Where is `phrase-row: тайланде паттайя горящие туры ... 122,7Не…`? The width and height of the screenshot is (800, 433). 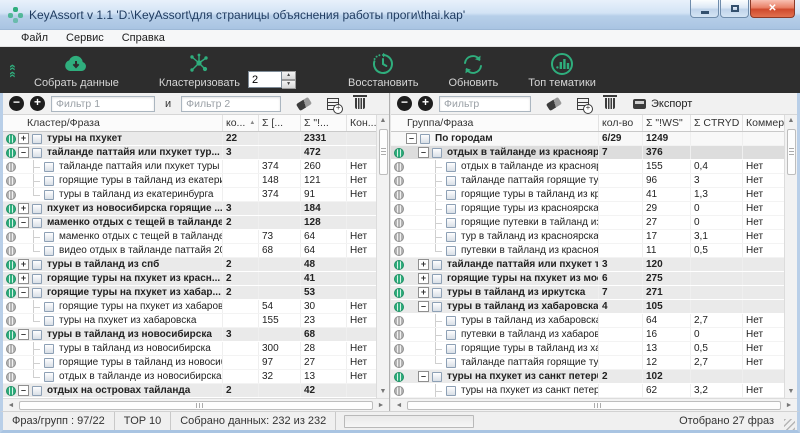 phrase-row: тайланде паттайя горящие туры ... 122,7Не… is located at coordinates (587, 363).